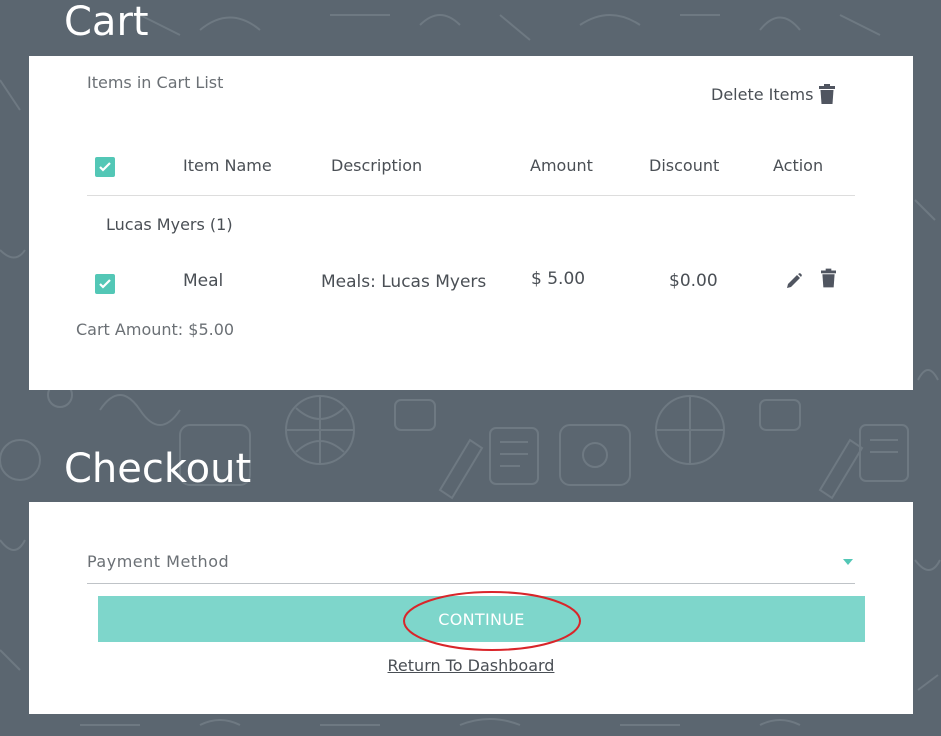  I want to click on item-checkbox, so click(105, 284).